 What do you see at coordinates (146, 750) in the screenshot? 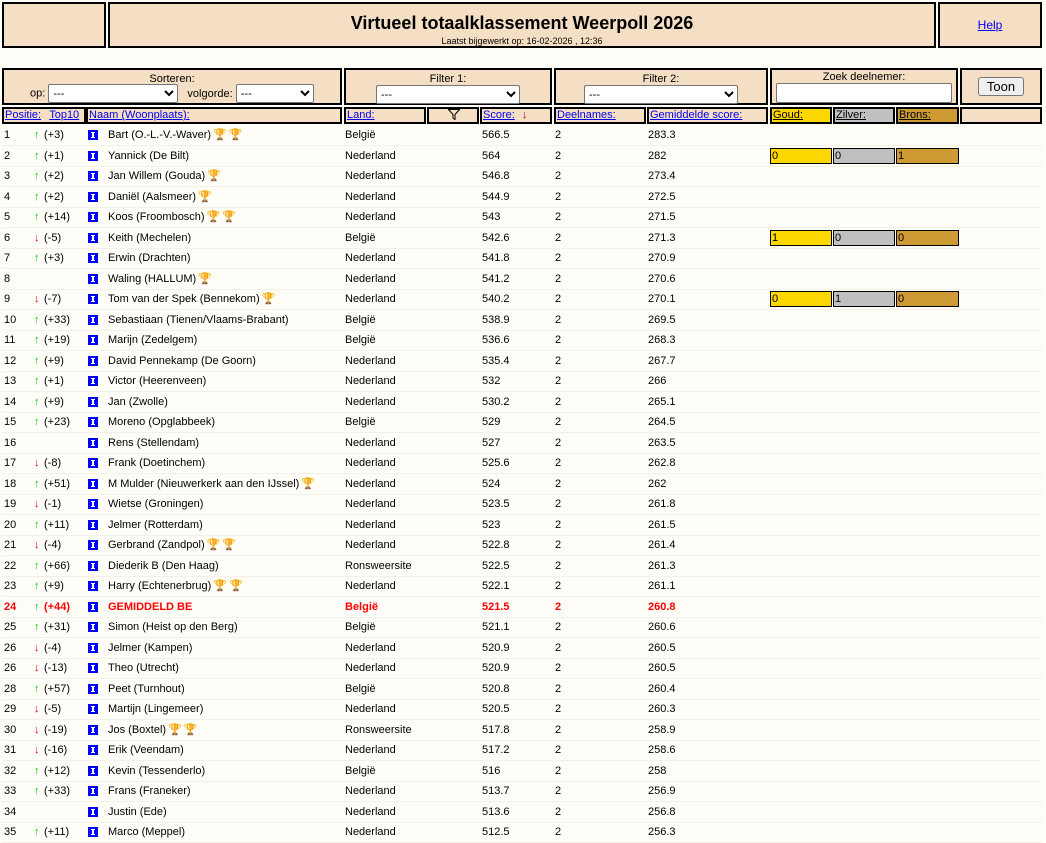
I see `participant-name: Erik (Veendam)` at bounding box center [146, 750].